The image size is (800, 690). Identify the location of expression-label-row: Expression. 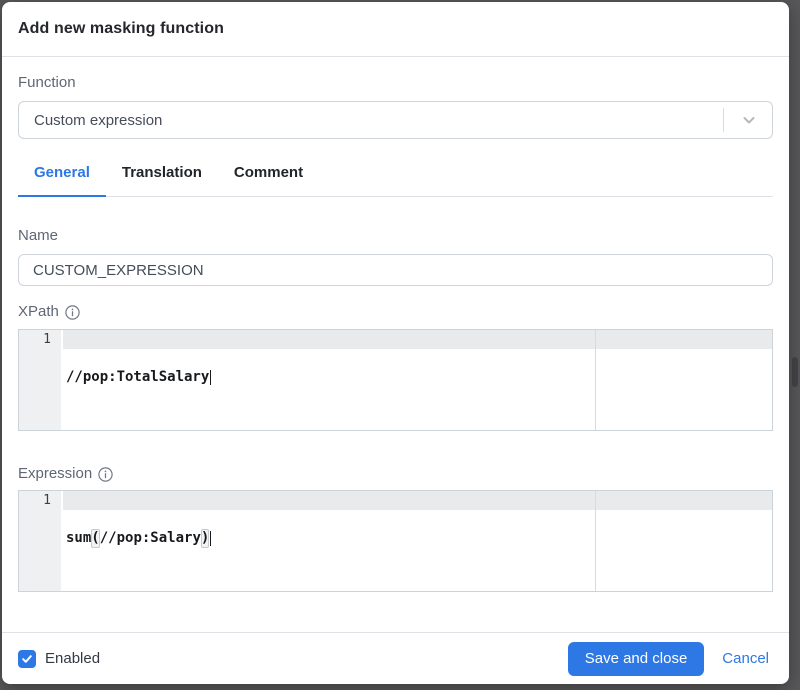
(395, 474).